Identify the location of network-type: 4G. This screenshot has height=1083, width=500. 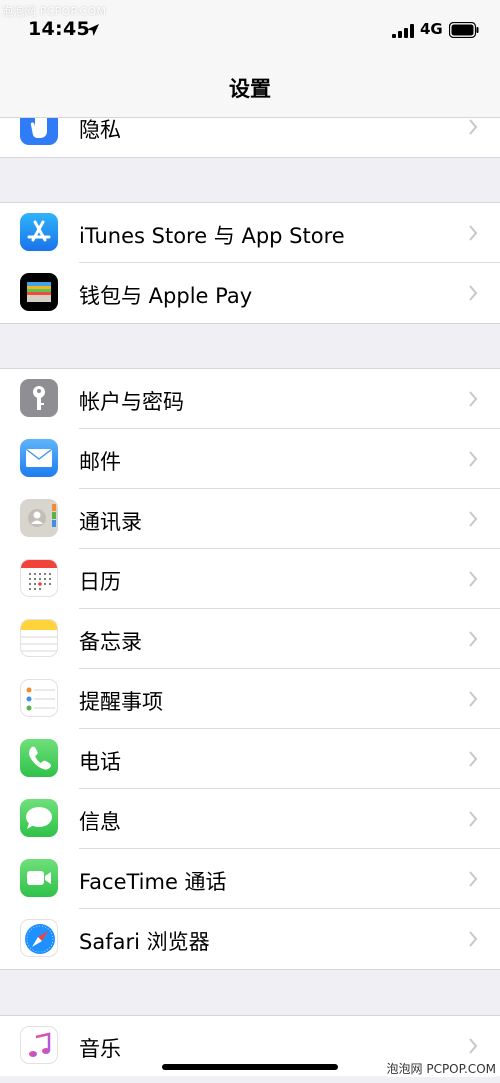
(431, 29).